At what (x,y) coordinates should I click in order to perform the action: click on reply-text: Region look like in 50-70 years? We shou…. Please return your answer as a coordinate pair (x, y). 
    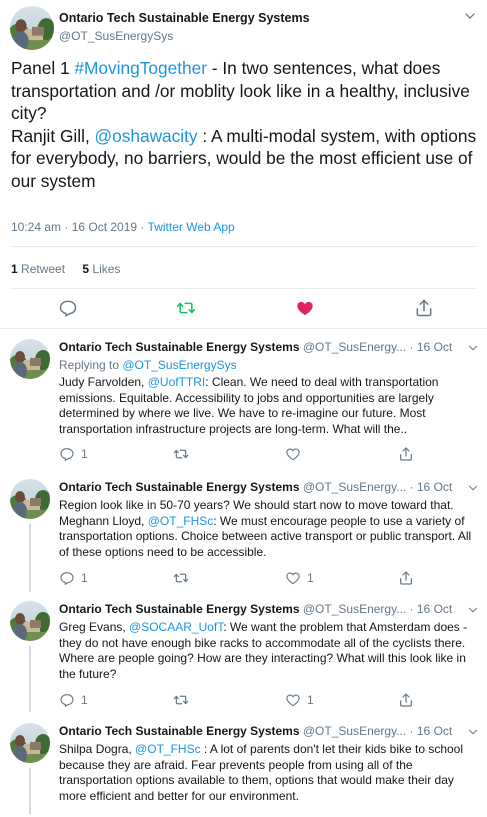
    Looking at the image, I should click on (270, 529).